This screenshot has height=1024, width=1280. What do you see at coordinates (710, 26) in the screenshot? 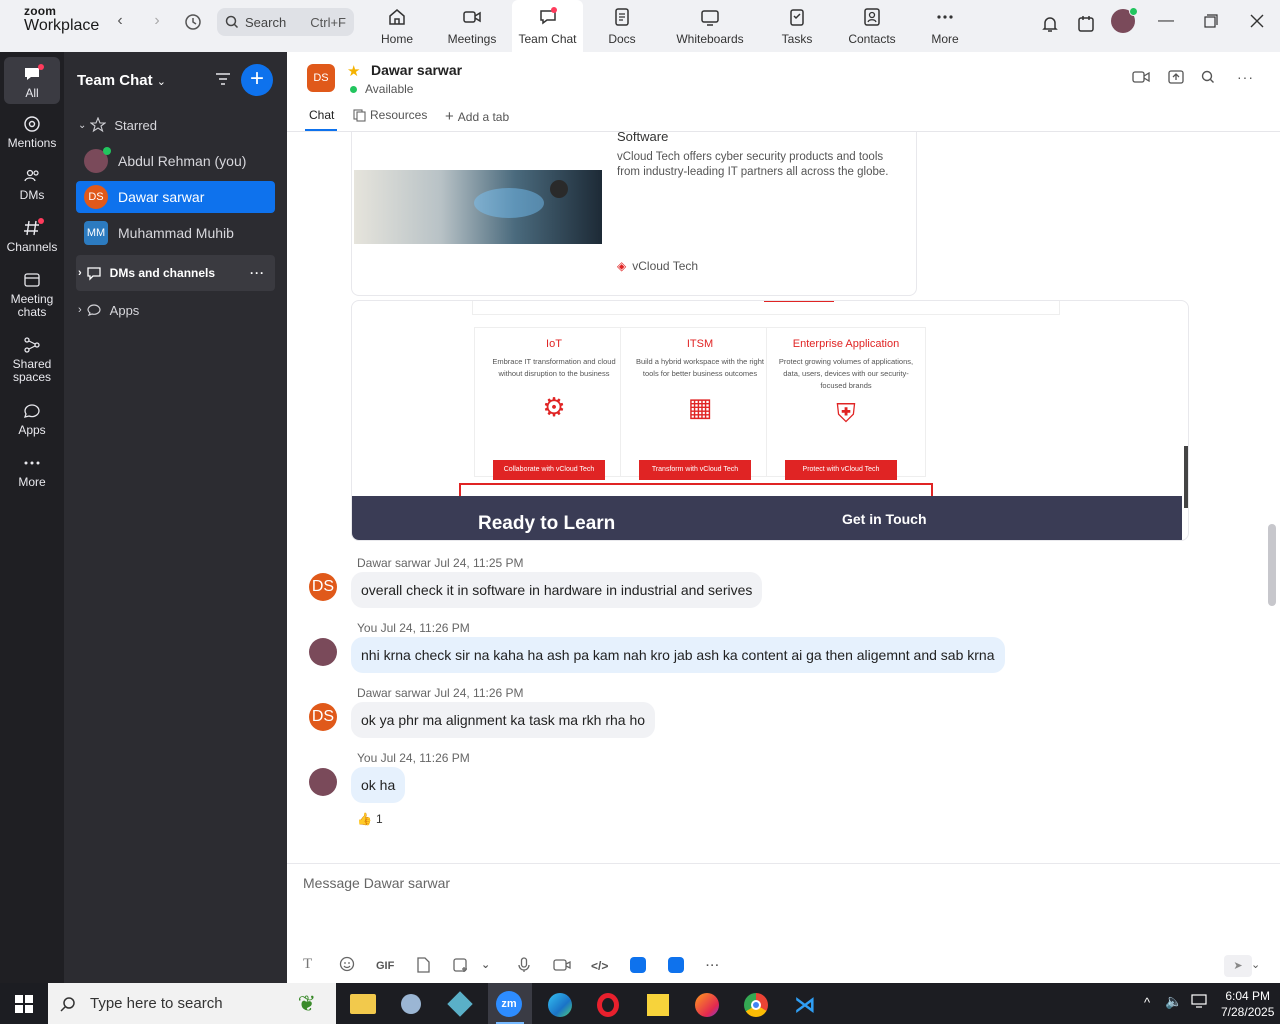
I see `tab-whiteboards: Whiteboards` at bounding box center [710, 26].